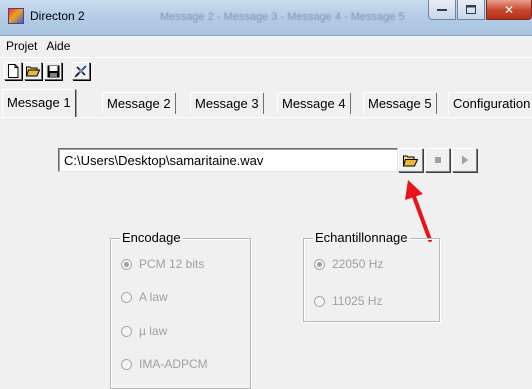 The image size is (532, 389). I want to click on tab-divider, so click(266, 118).